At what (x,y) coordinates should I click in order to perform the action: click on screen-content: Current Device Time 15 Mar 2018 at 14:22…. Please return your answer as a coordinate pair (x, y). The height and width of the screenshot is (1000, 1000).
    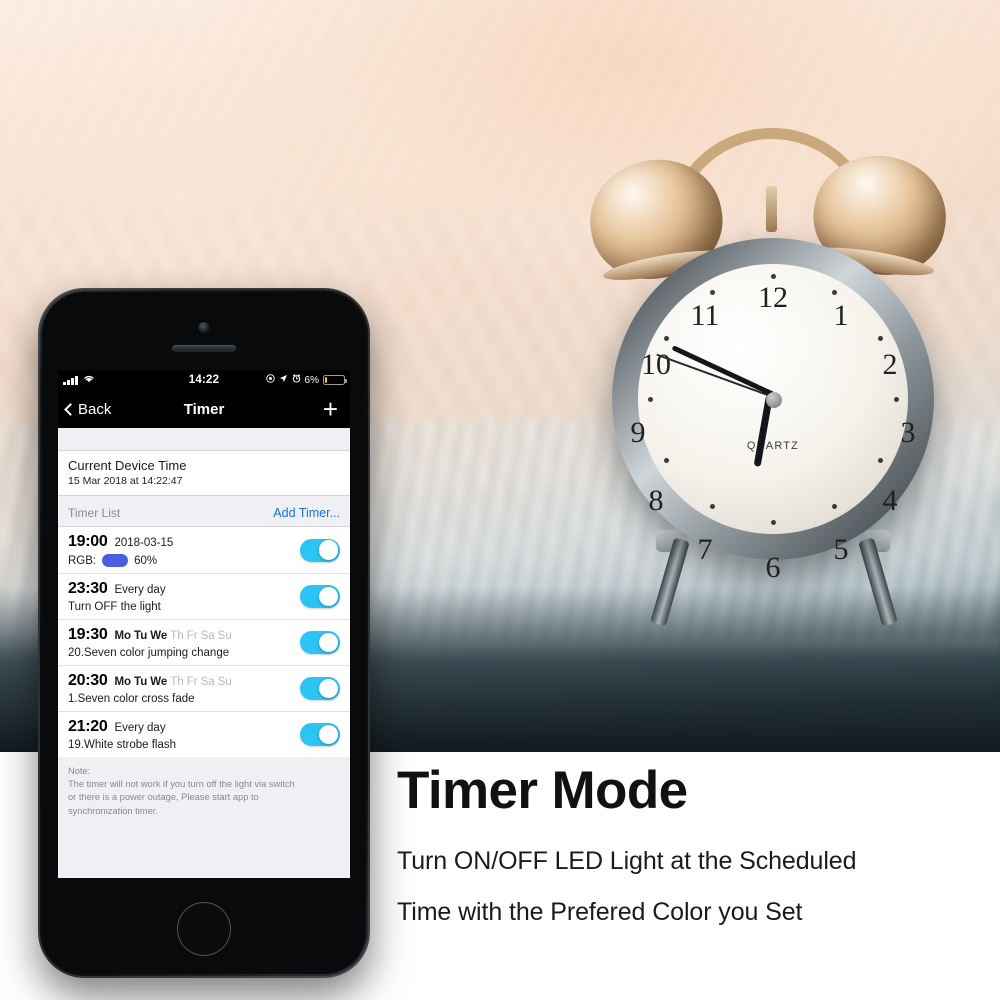
    Looking at the image, I should click on (204, 653).